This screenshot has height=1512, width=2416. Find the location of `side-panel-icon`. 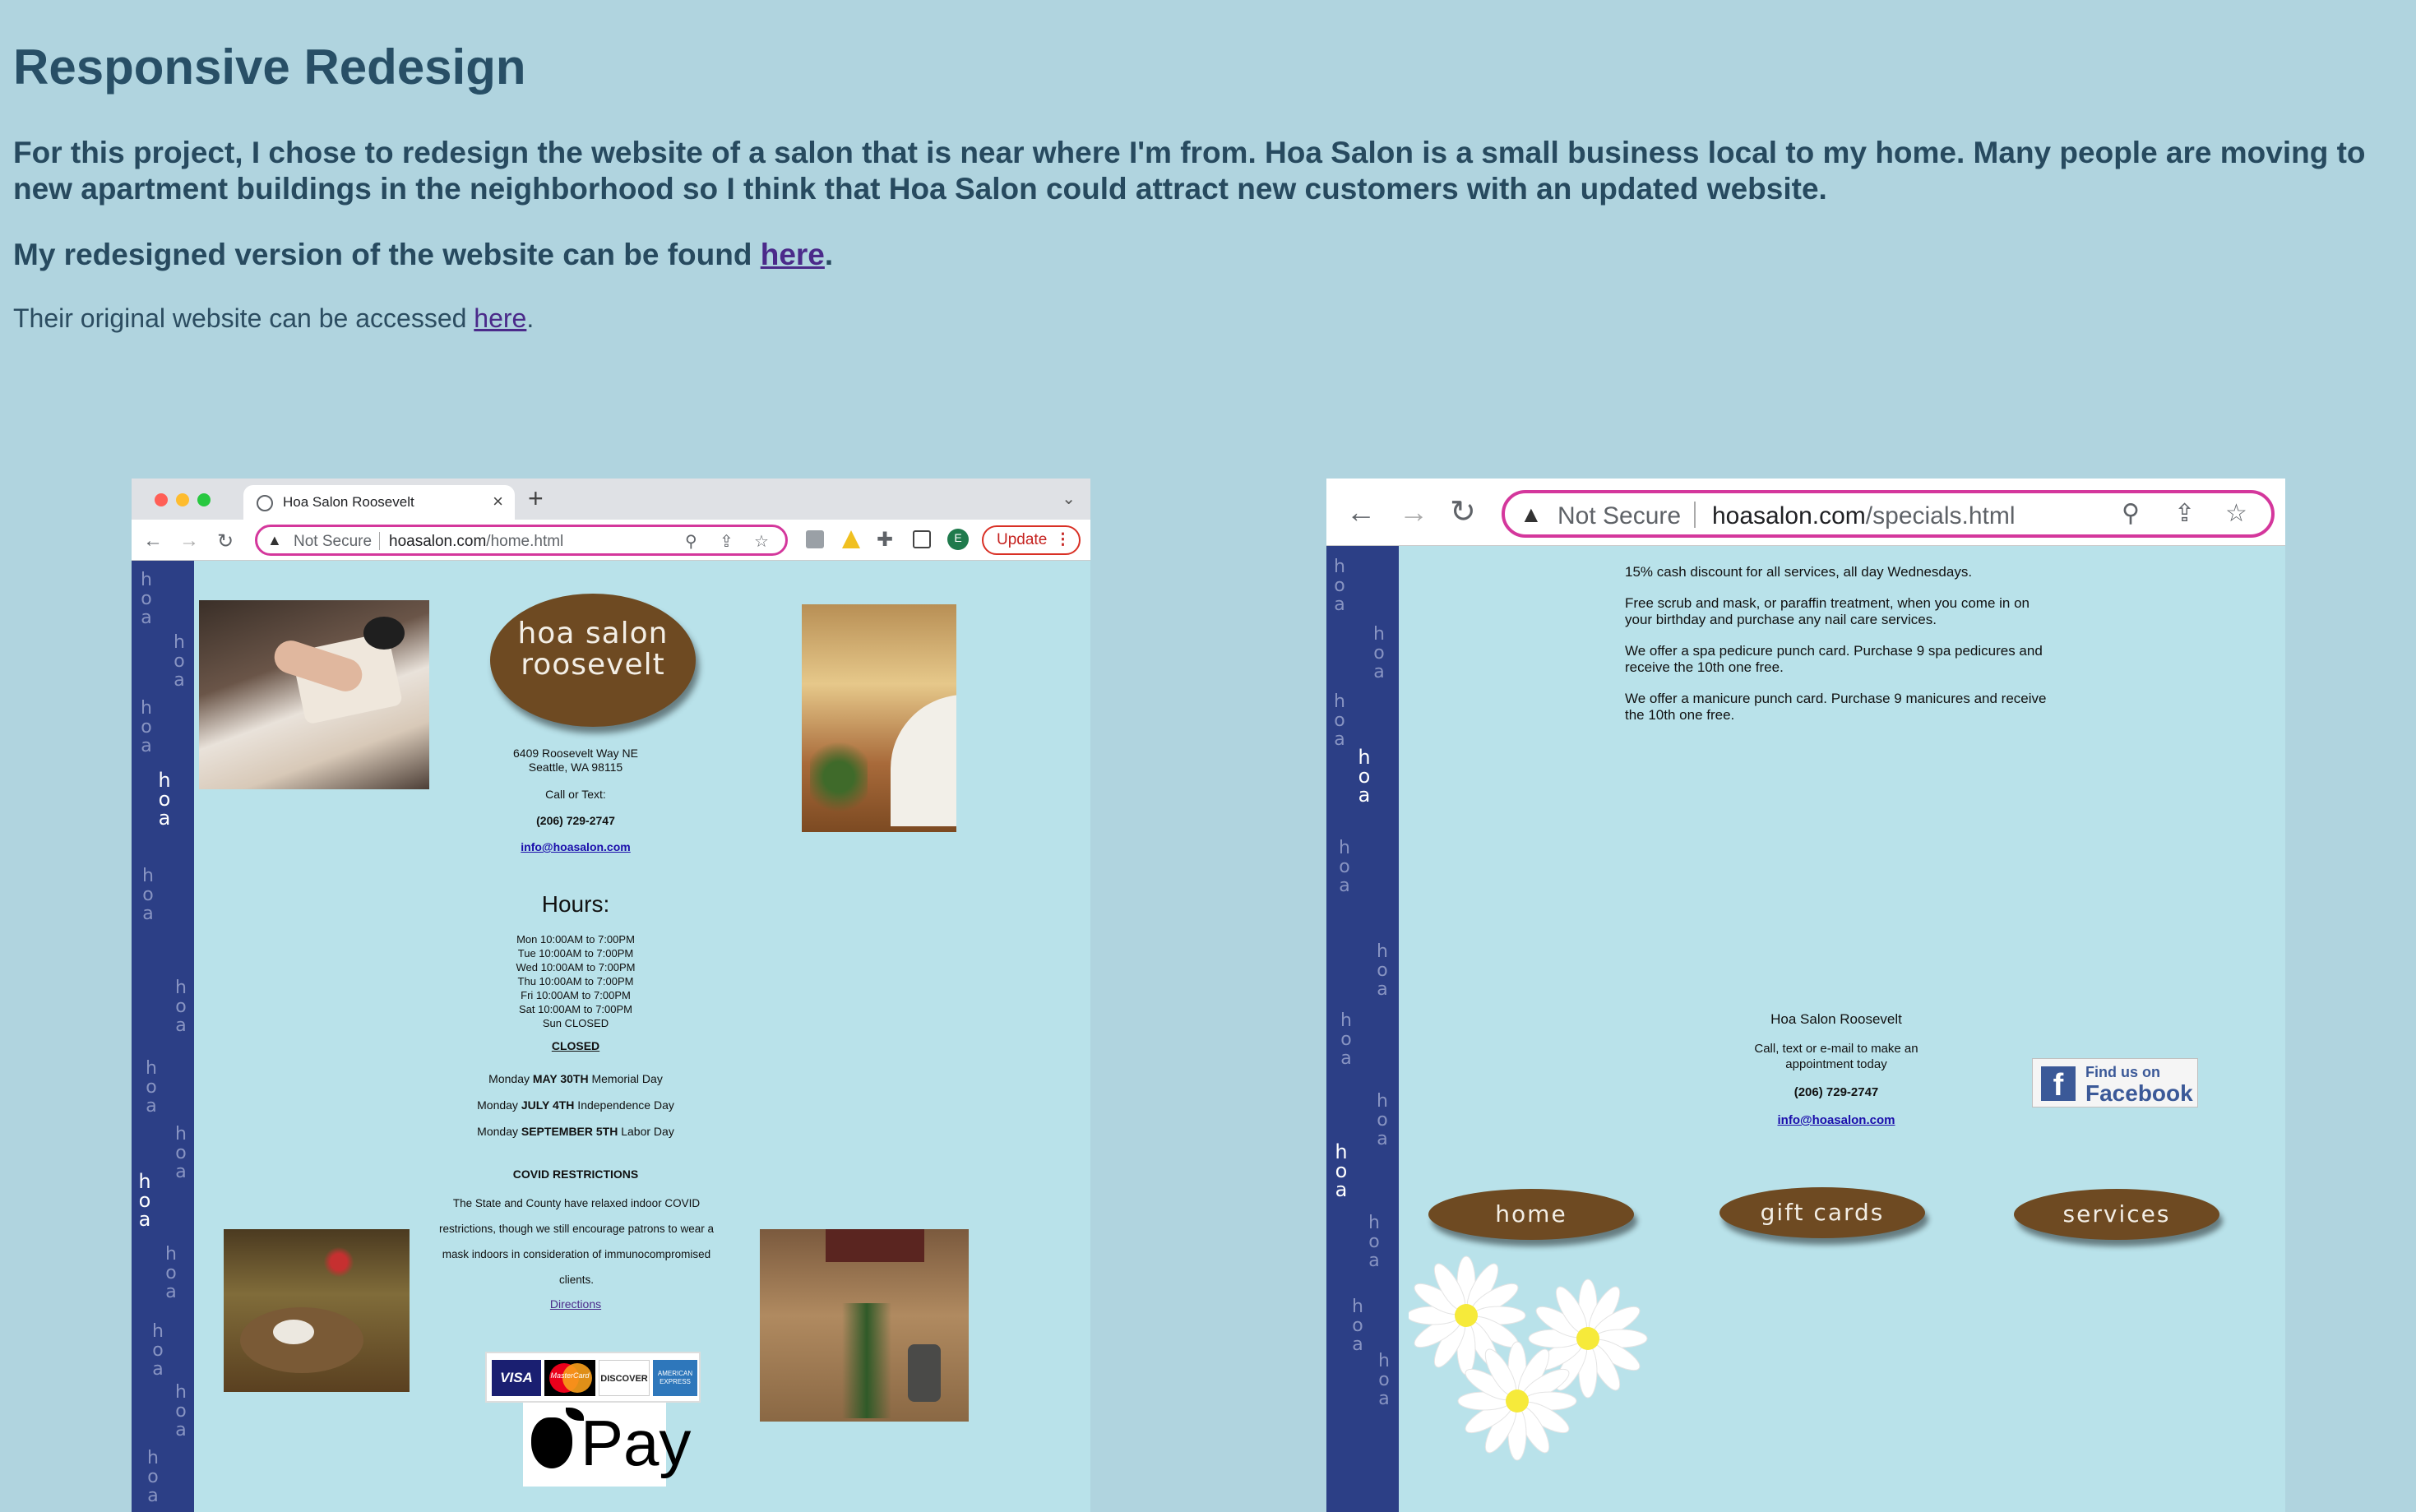

side-panel-icon is located at coordinates (922, 539).